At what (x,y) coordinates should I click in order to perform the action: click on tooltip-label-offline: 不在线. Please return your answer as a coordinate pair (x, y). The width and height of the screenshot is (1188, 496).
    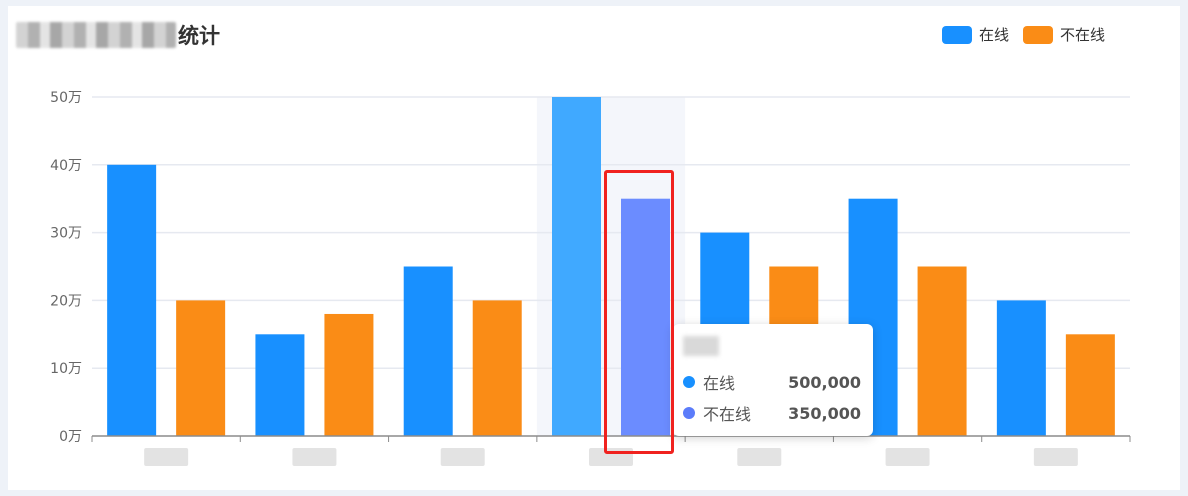
    Looking at the image, I should click on (727, 414).